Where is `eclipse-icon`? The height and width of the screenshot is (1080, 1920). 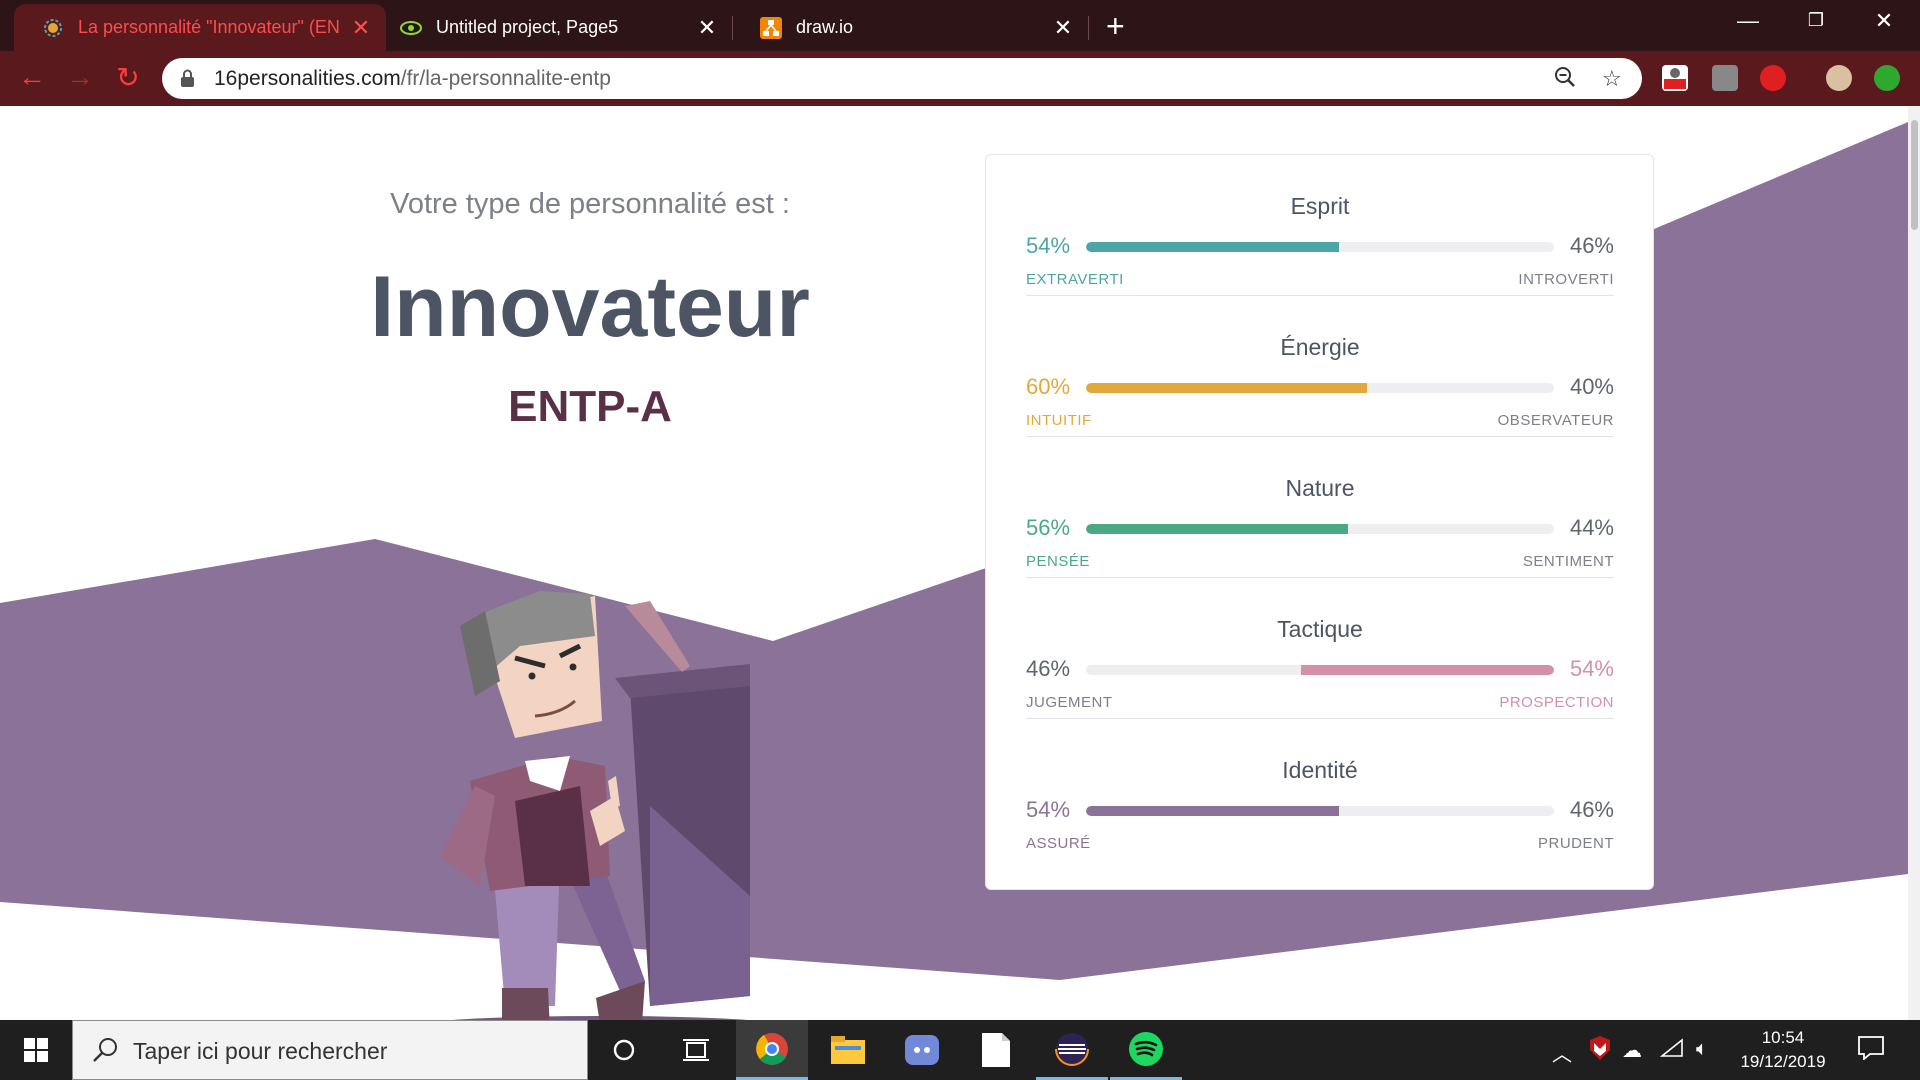 eclipse-icon is located at coordinates (1072, 1050).